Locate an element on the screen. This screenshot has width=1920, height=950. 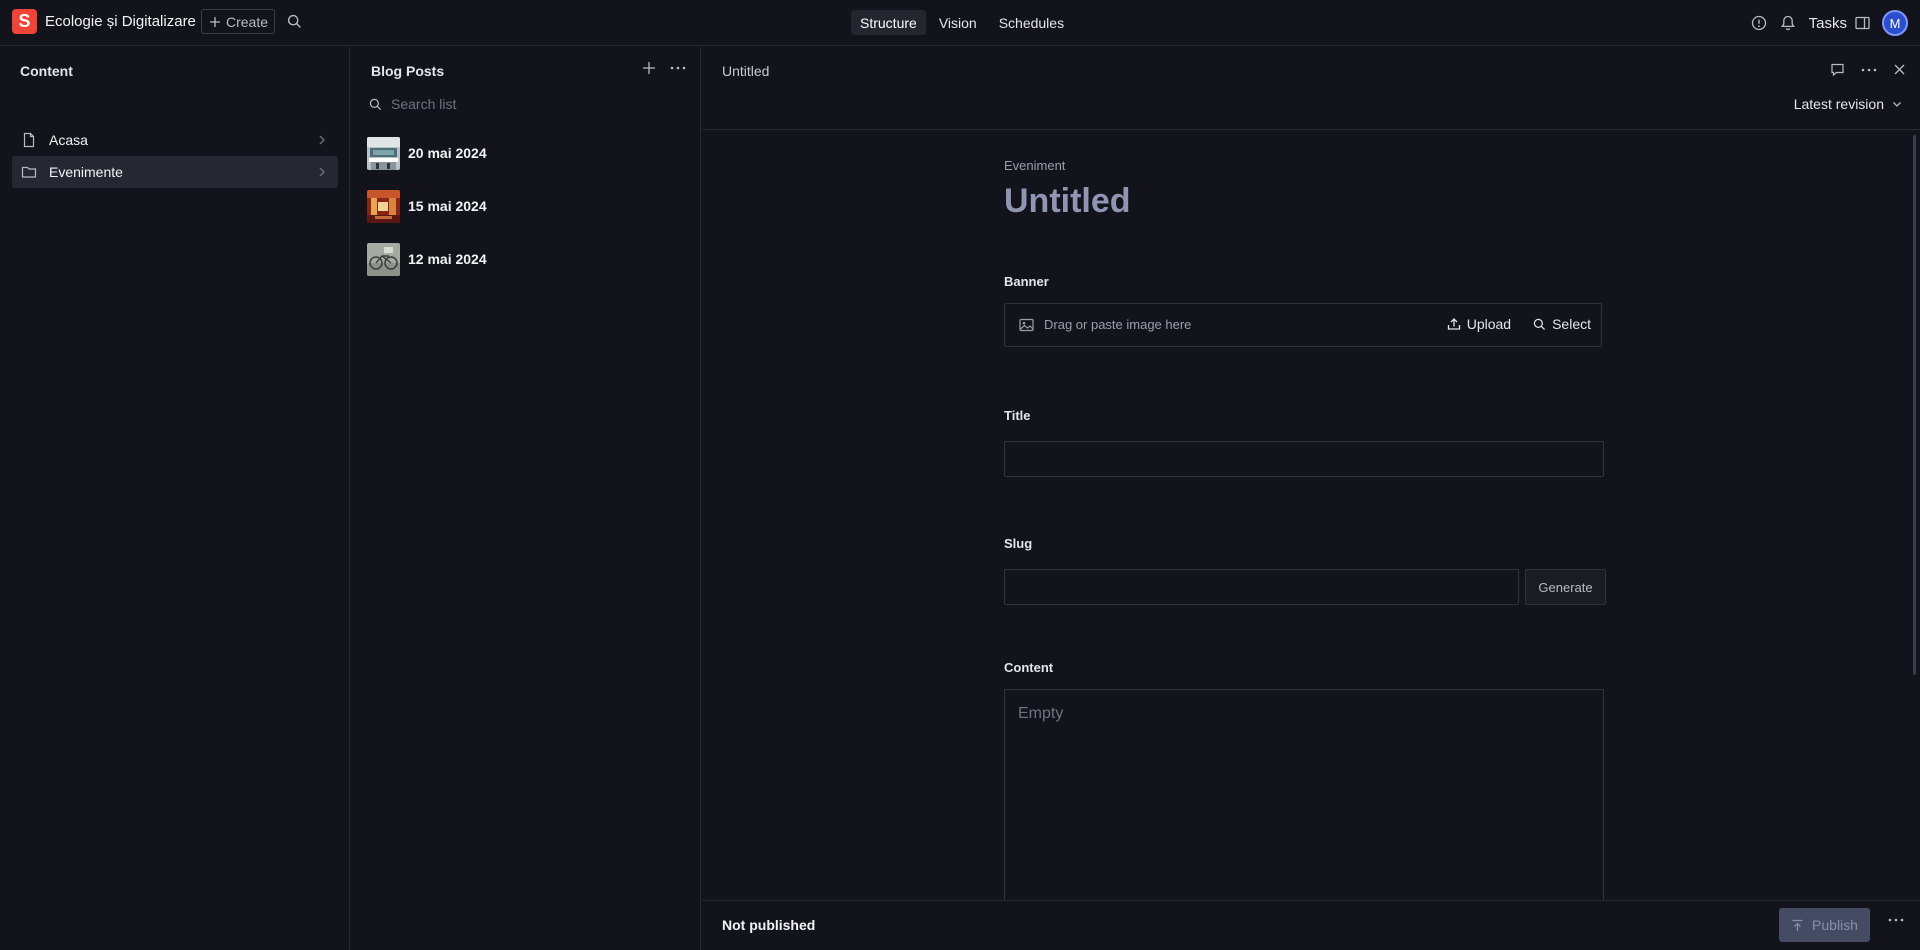
add-document-icon is located at coordinates (649, 68).